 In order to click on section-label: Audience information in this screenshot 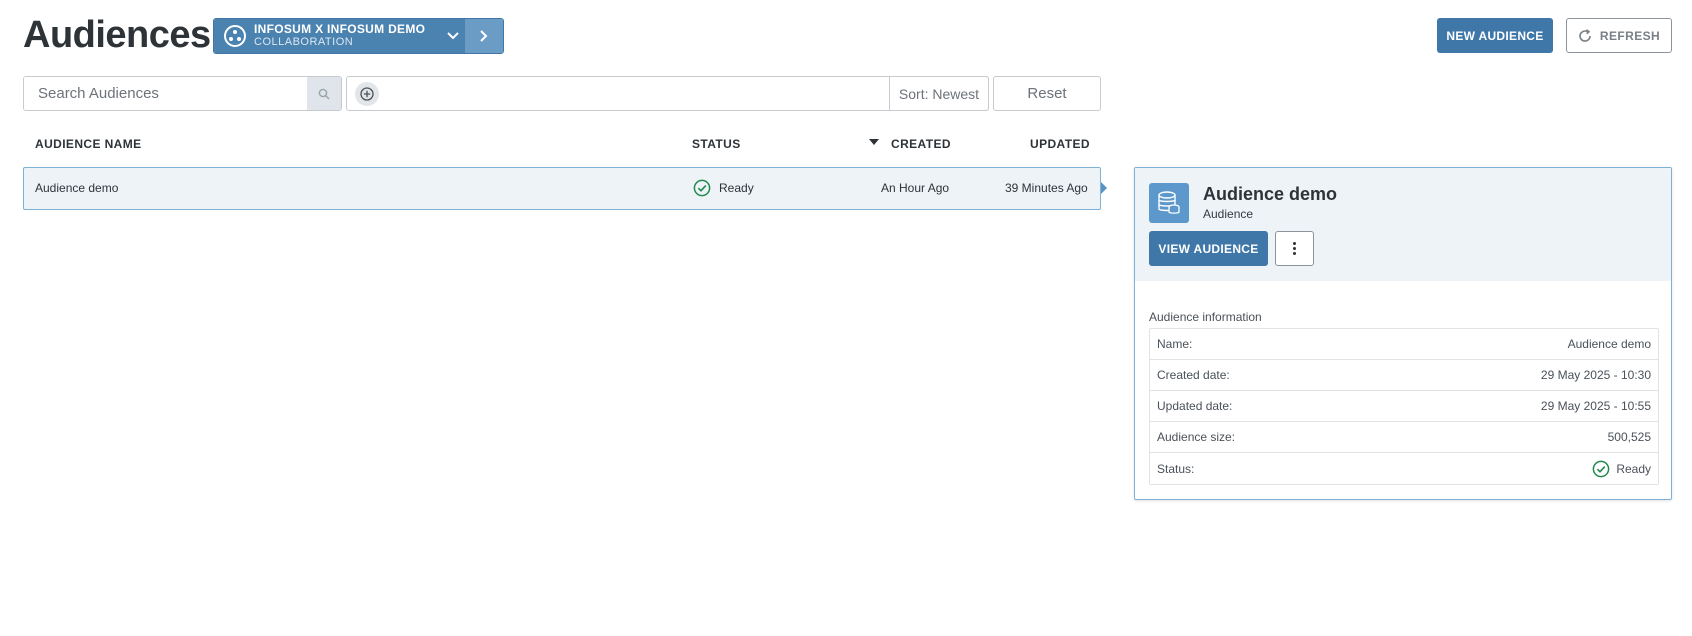, I will do `click(1205, 317)`.